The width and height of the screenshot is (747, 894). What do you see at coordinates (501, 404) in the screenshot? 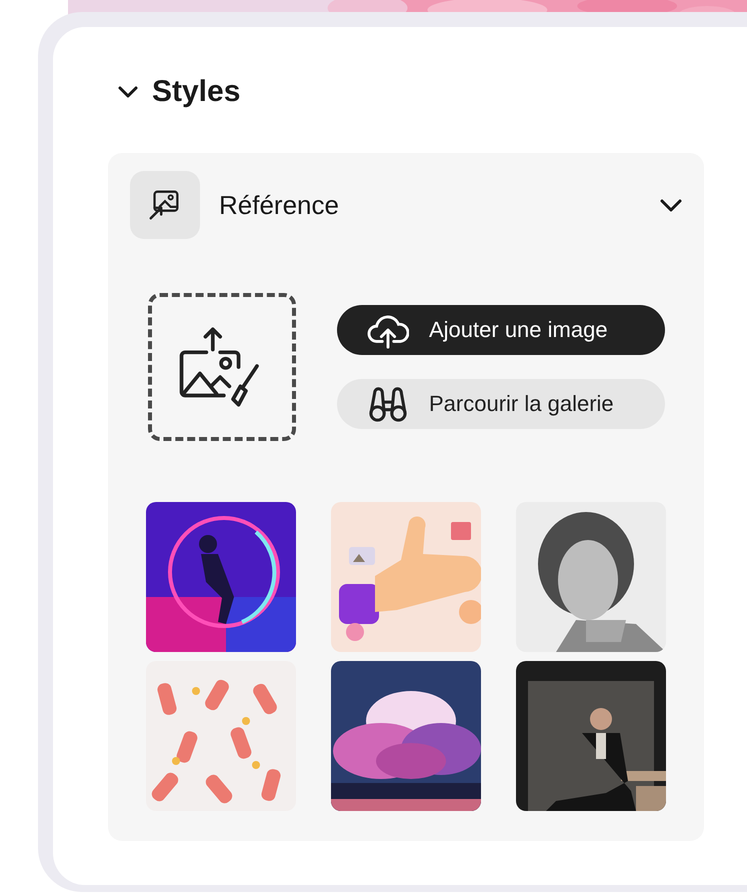
I see `action-button: Parcourir la galerie` at bounding box center [501, 404].